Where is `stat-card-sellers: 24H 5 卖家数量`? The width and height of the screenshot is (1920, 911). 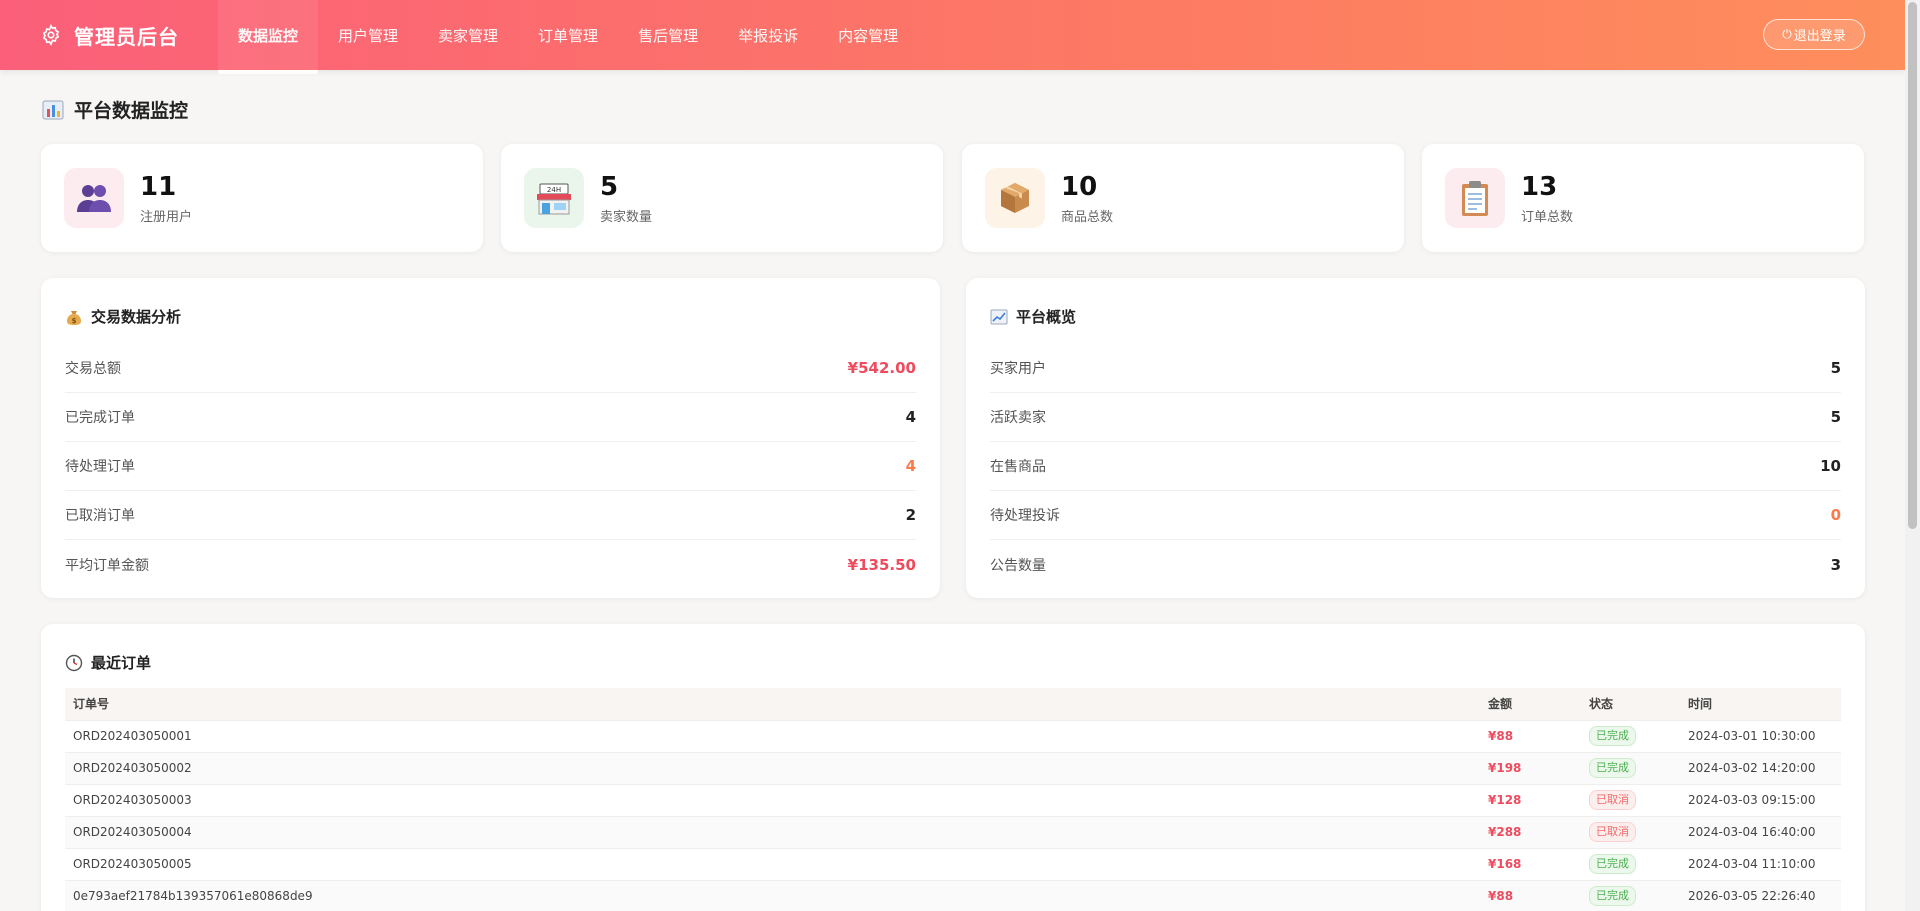
stat-card-sellers: 24H 5 卖家数量 is located at coordinates (722, 198).